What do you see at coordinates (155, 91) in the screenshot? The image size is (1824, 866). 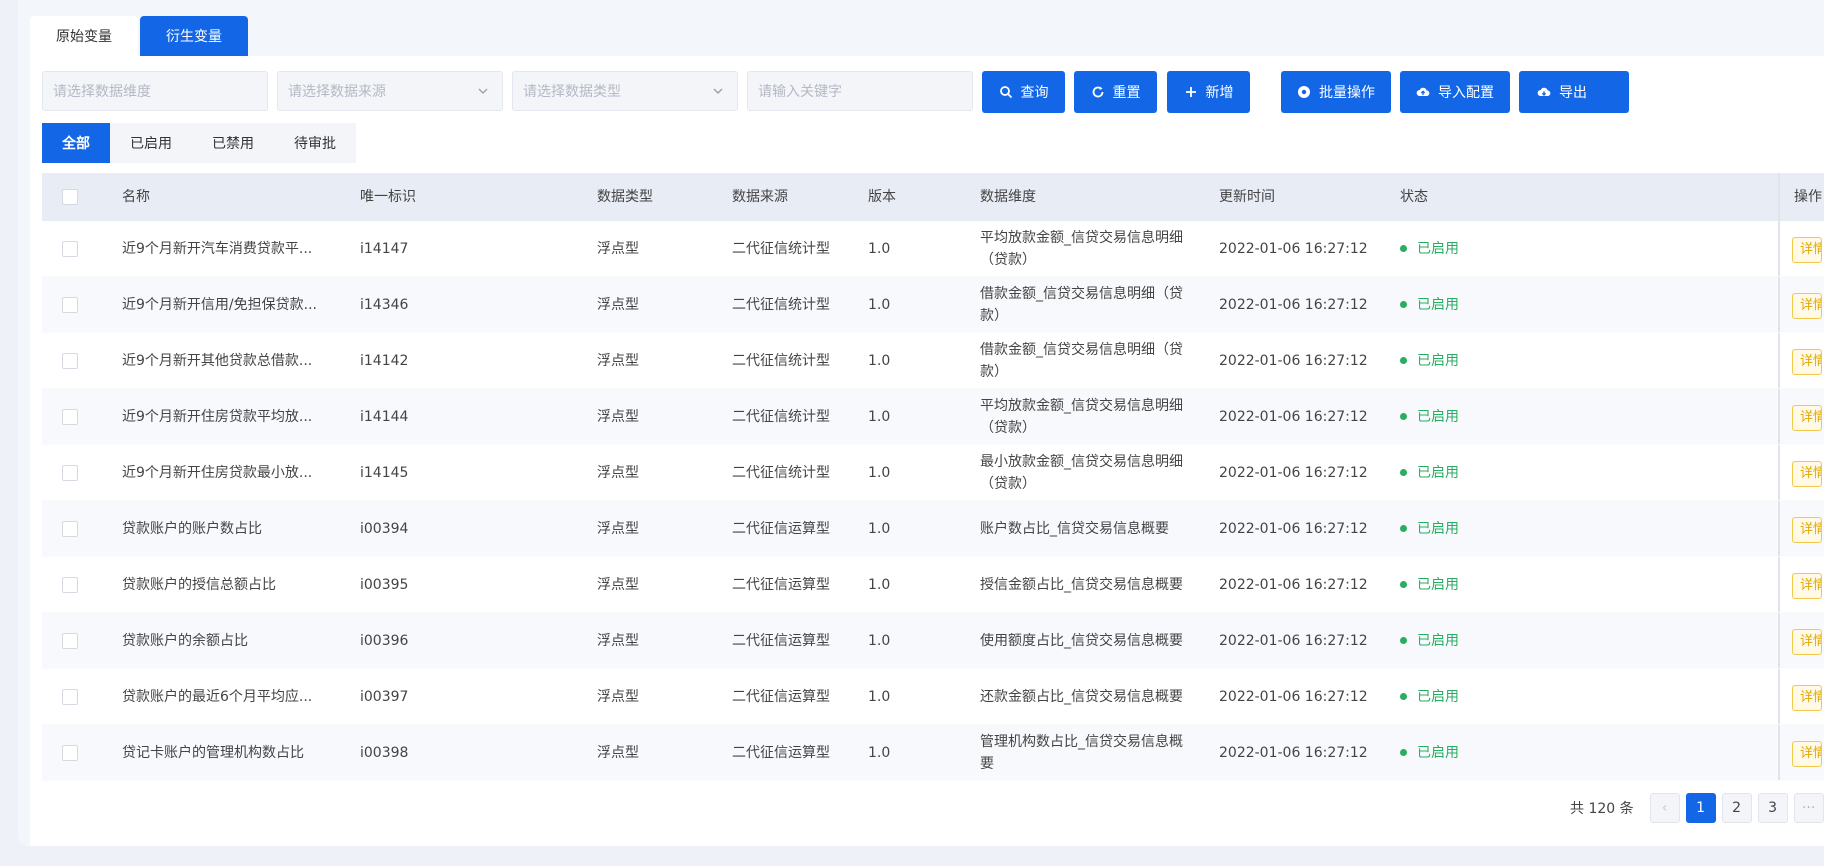 I see `dimension-select: 请选择数据维度` at bounding box center [155, 91].